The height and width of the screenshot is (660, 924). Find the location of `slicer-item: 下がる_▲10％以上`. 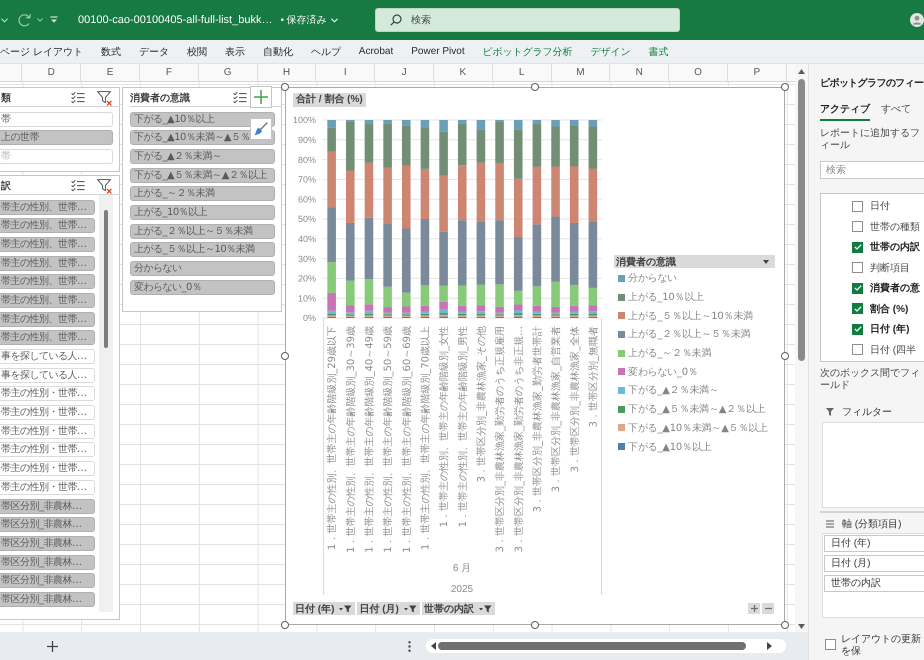

slicer-item: 下がる_▲10％以上 is located at coordinates (202, 119).